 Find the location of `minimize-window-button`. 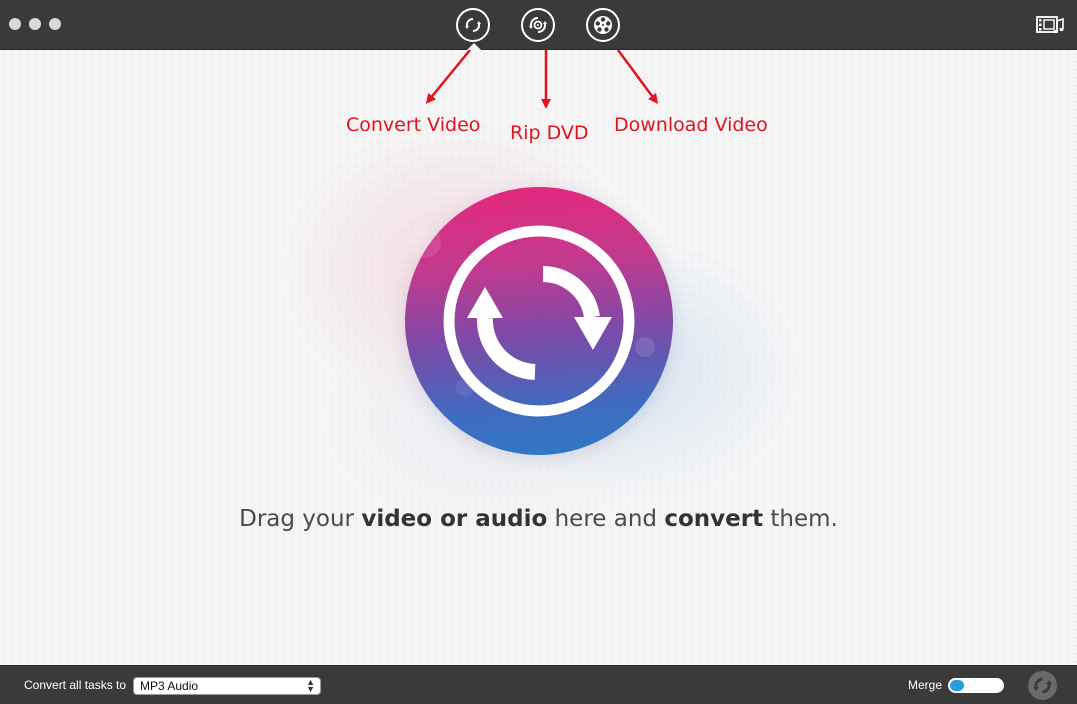

minimize-window-button is located at coordinates (35, 24).